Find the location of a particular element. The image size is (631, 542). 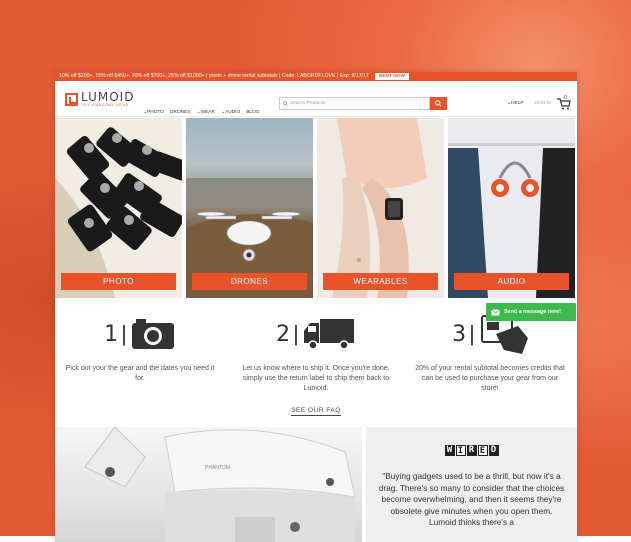

drone-closeup-image: PHANTOM is located at coordinates (208, 484).